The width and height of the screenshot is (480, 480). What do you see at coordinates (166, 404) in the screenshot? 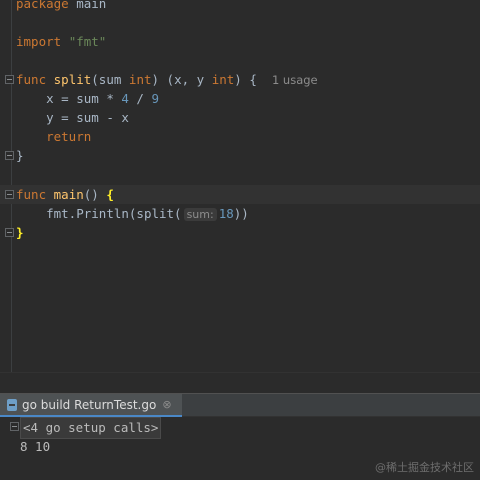
I see `close-icon: ⊗` at bounding box center [166, 404].